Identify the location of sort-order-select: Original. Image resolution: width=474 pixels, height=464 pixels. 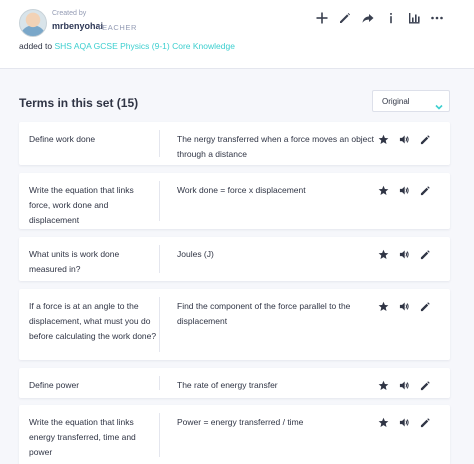
(411, 101).